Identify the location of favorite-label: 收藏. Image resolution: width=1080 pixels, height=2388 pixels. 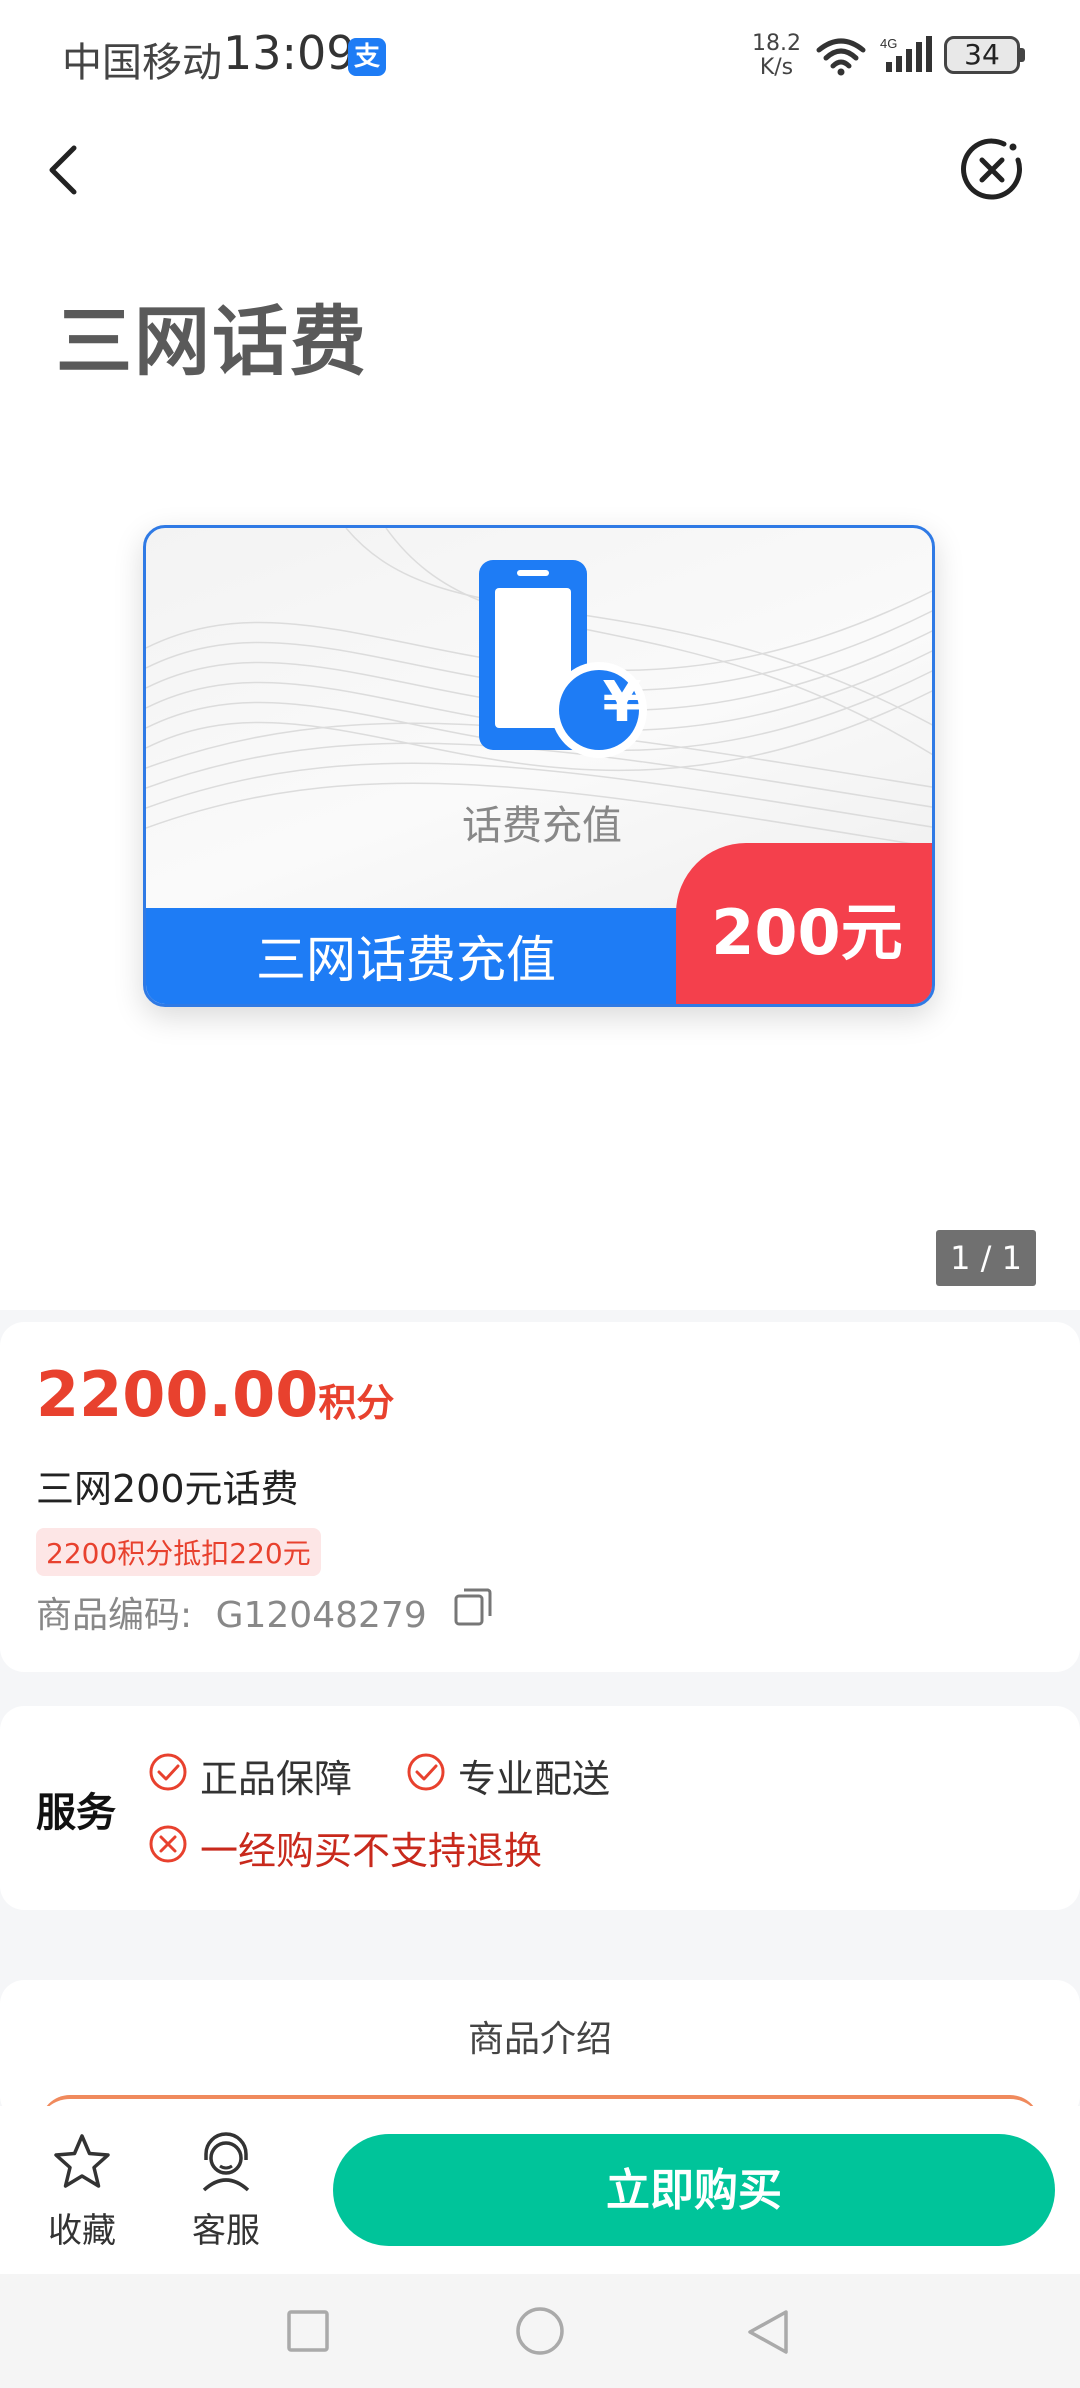
(82, 2231).